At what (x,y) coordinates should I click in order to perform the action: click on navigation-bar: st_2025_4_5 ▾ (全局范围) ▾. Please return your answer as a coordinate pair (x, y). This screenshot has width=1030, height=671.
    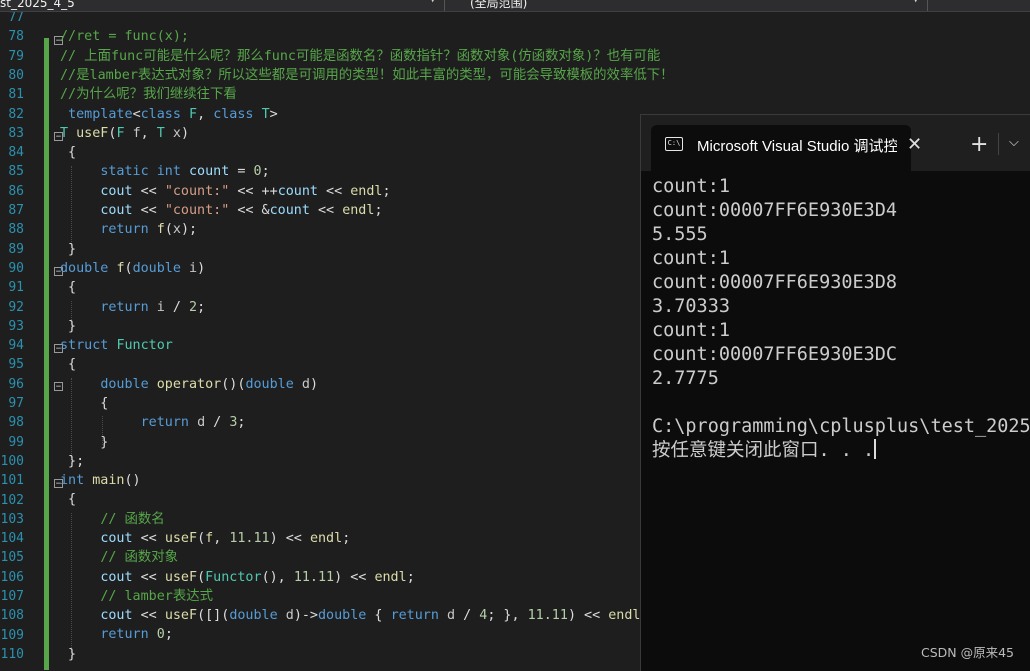
    Looking at the image, I should click on (515, 6).